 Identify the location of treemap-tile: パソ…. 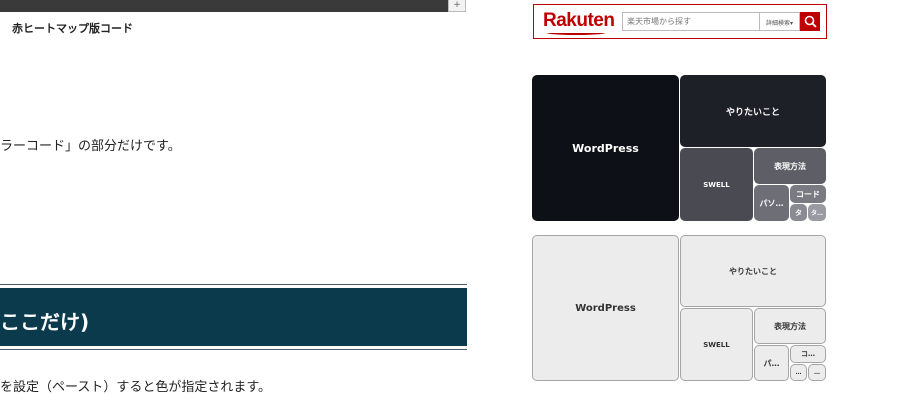
(771, 203).